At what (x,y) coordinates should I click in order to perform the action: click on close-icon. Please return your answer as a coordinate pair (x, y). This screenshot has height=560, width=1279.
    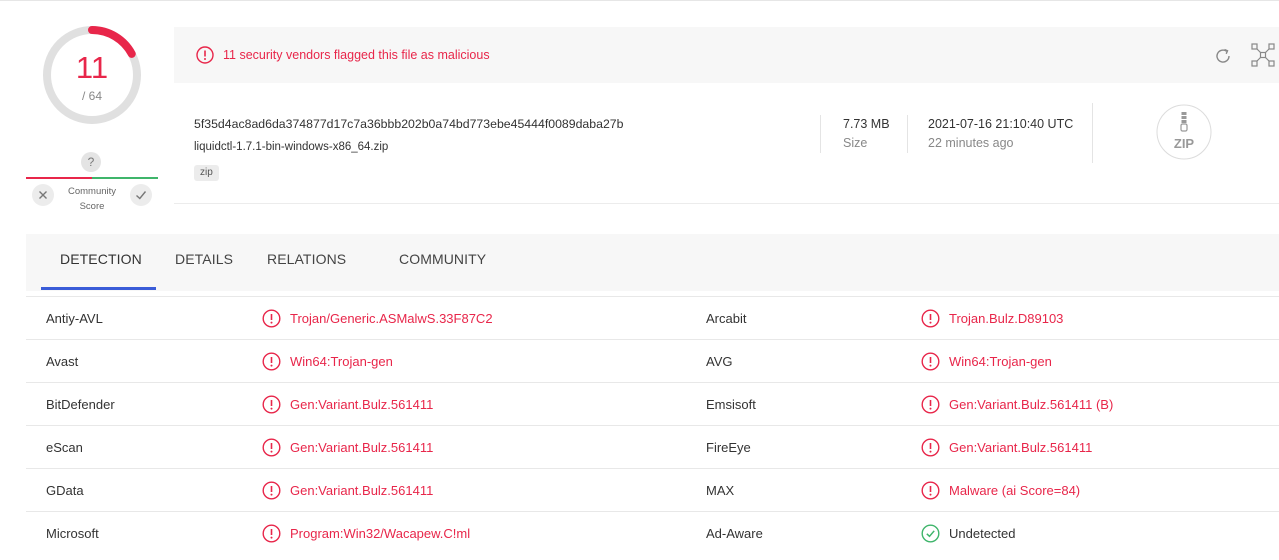
    Looking at the image, I should click on (43, 195).